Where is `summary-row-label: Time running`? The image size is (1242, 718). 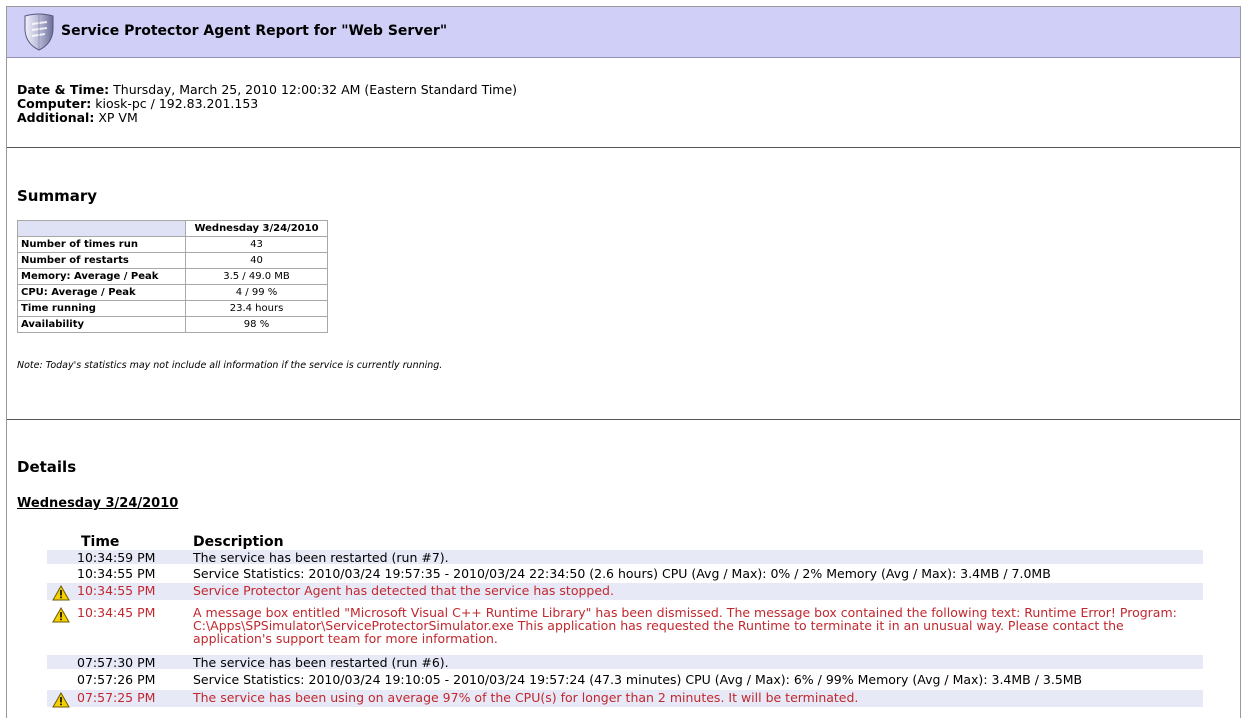
summary-row-label: Time running is located at coordinates (101, 308).